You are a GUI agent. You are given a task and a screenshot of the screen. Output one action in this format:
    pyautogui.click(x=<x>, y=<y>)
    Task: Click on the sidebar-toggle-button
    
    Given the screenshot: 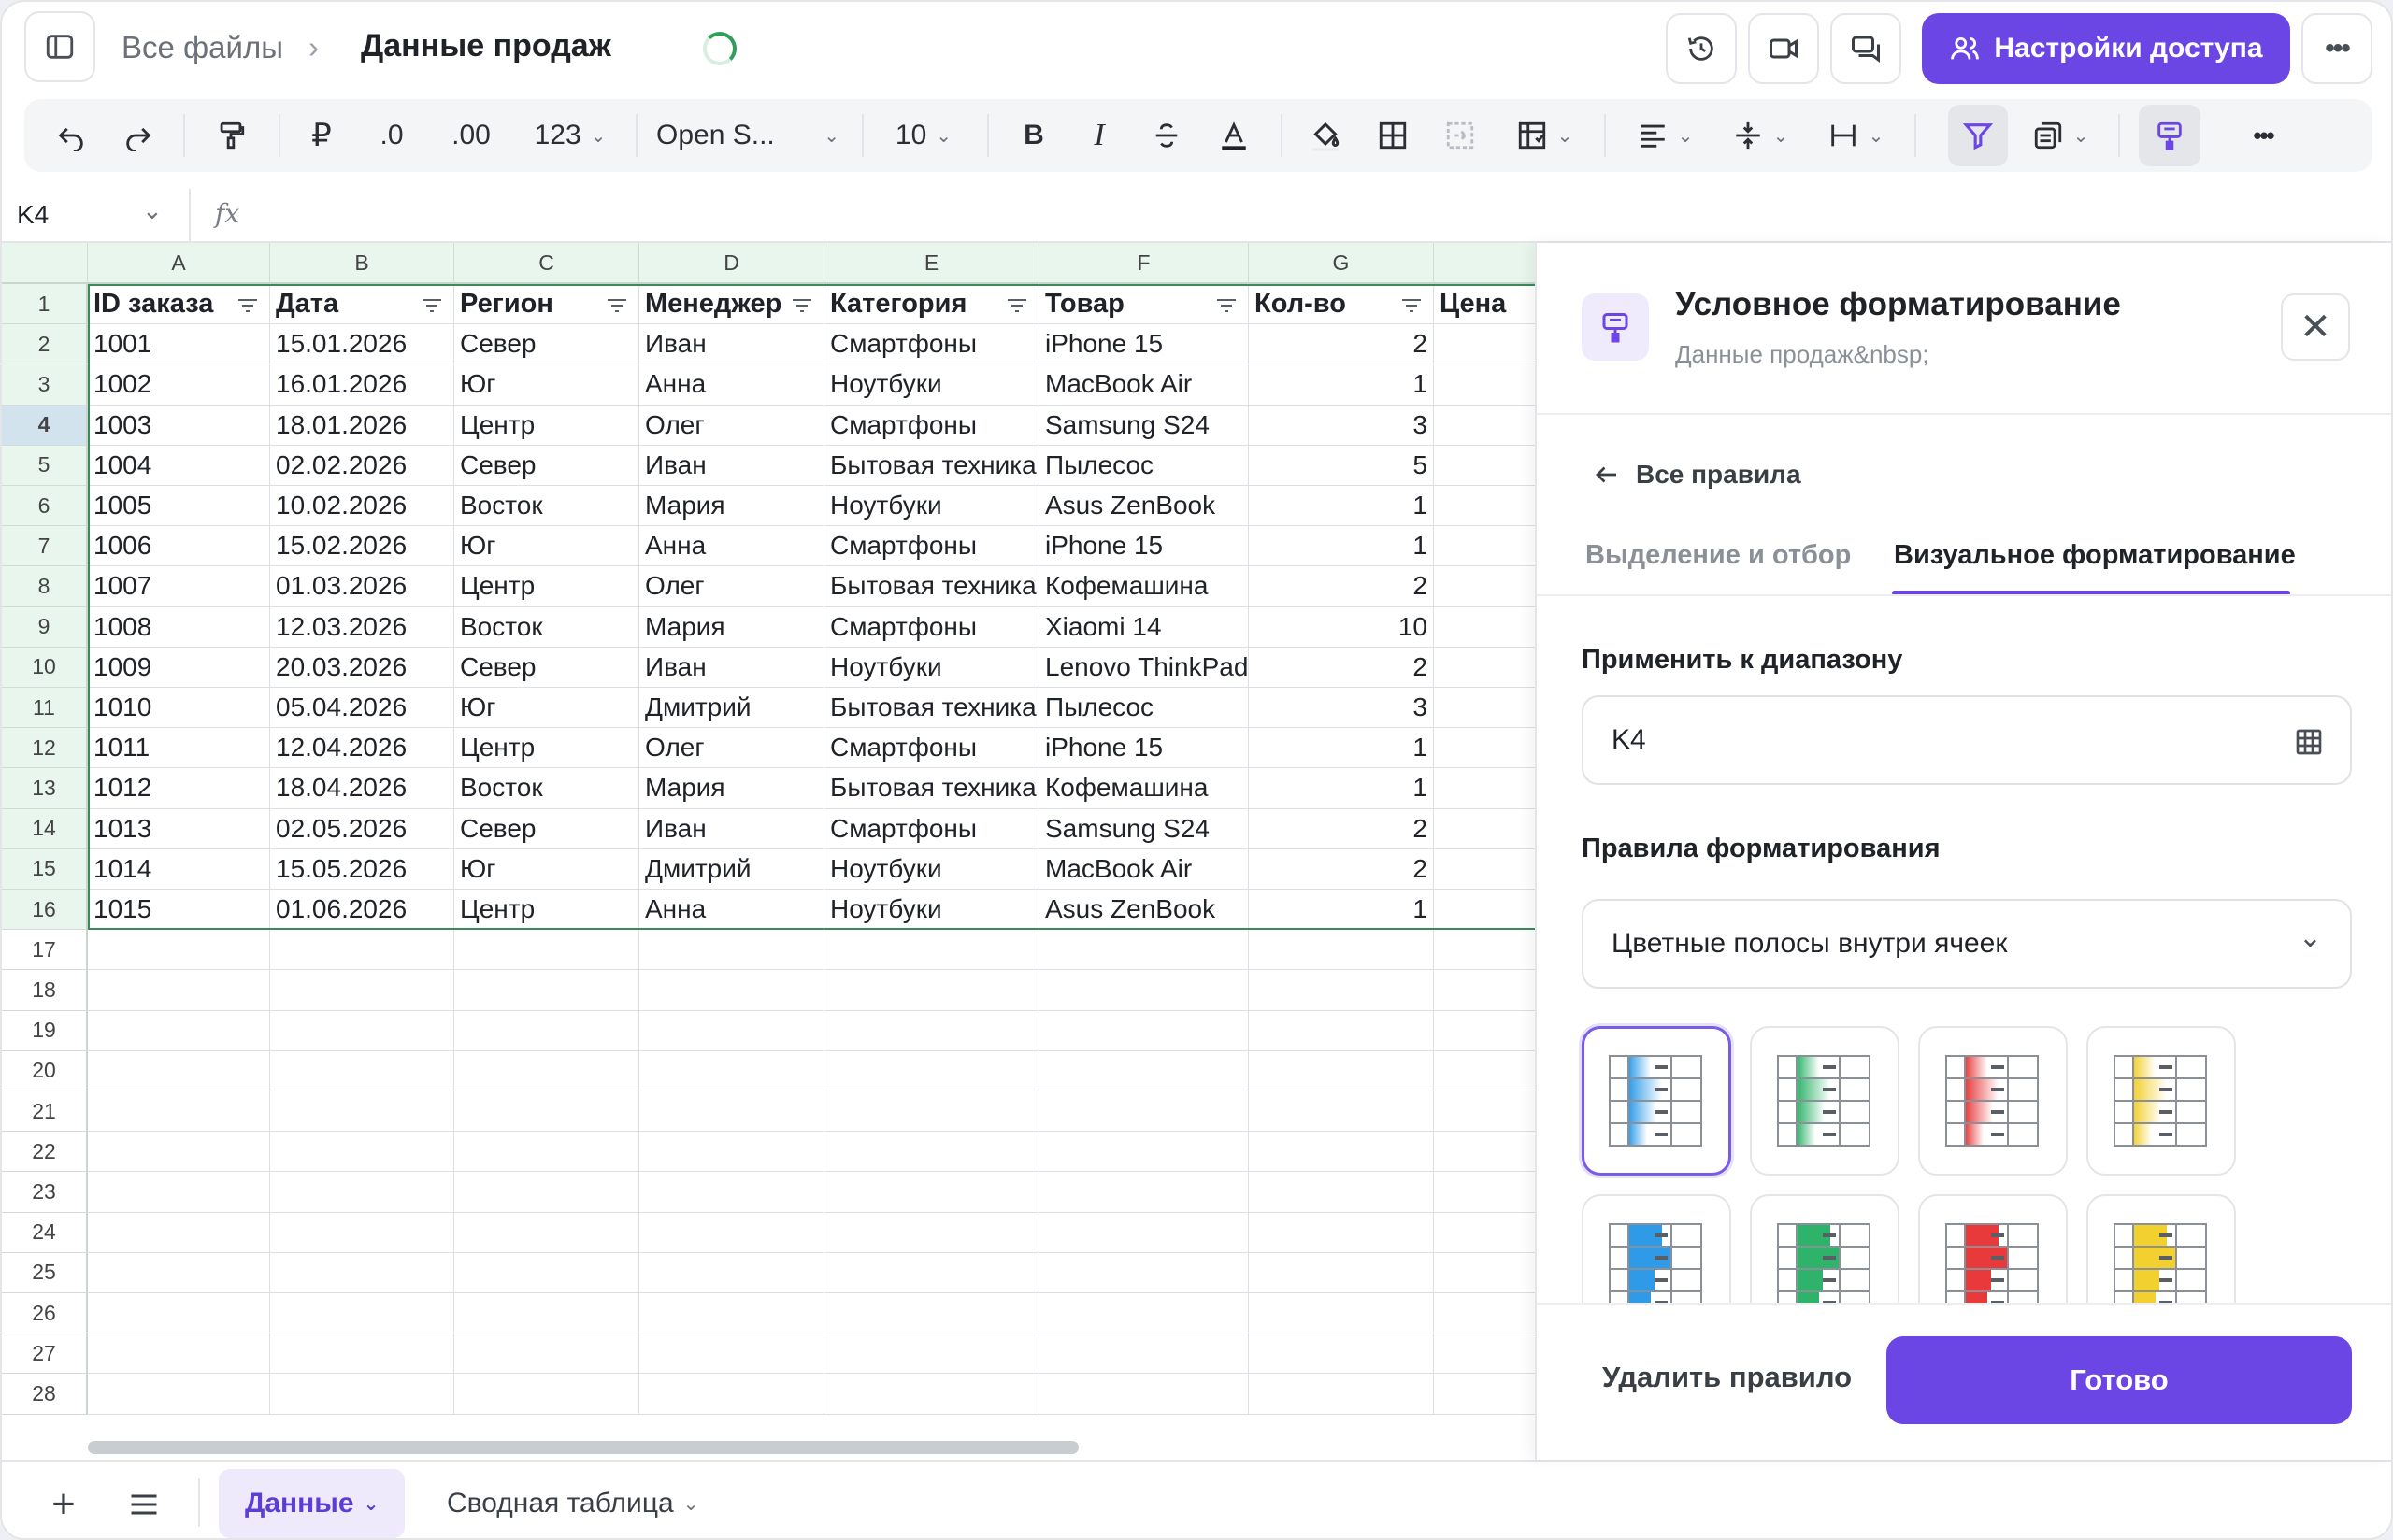 What is the action you would take?
    pyautogui.click(x=60, y=46)
    